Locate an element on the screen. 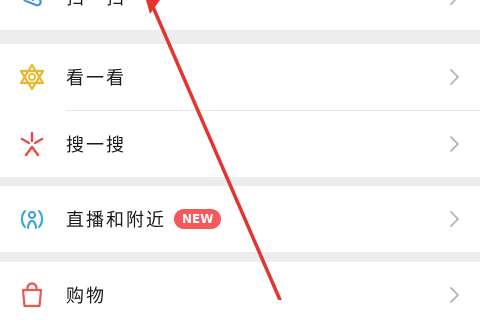 This screenshot has height=328, width=480. menu-item-label: 购物 is located at coordinates (86, 296).